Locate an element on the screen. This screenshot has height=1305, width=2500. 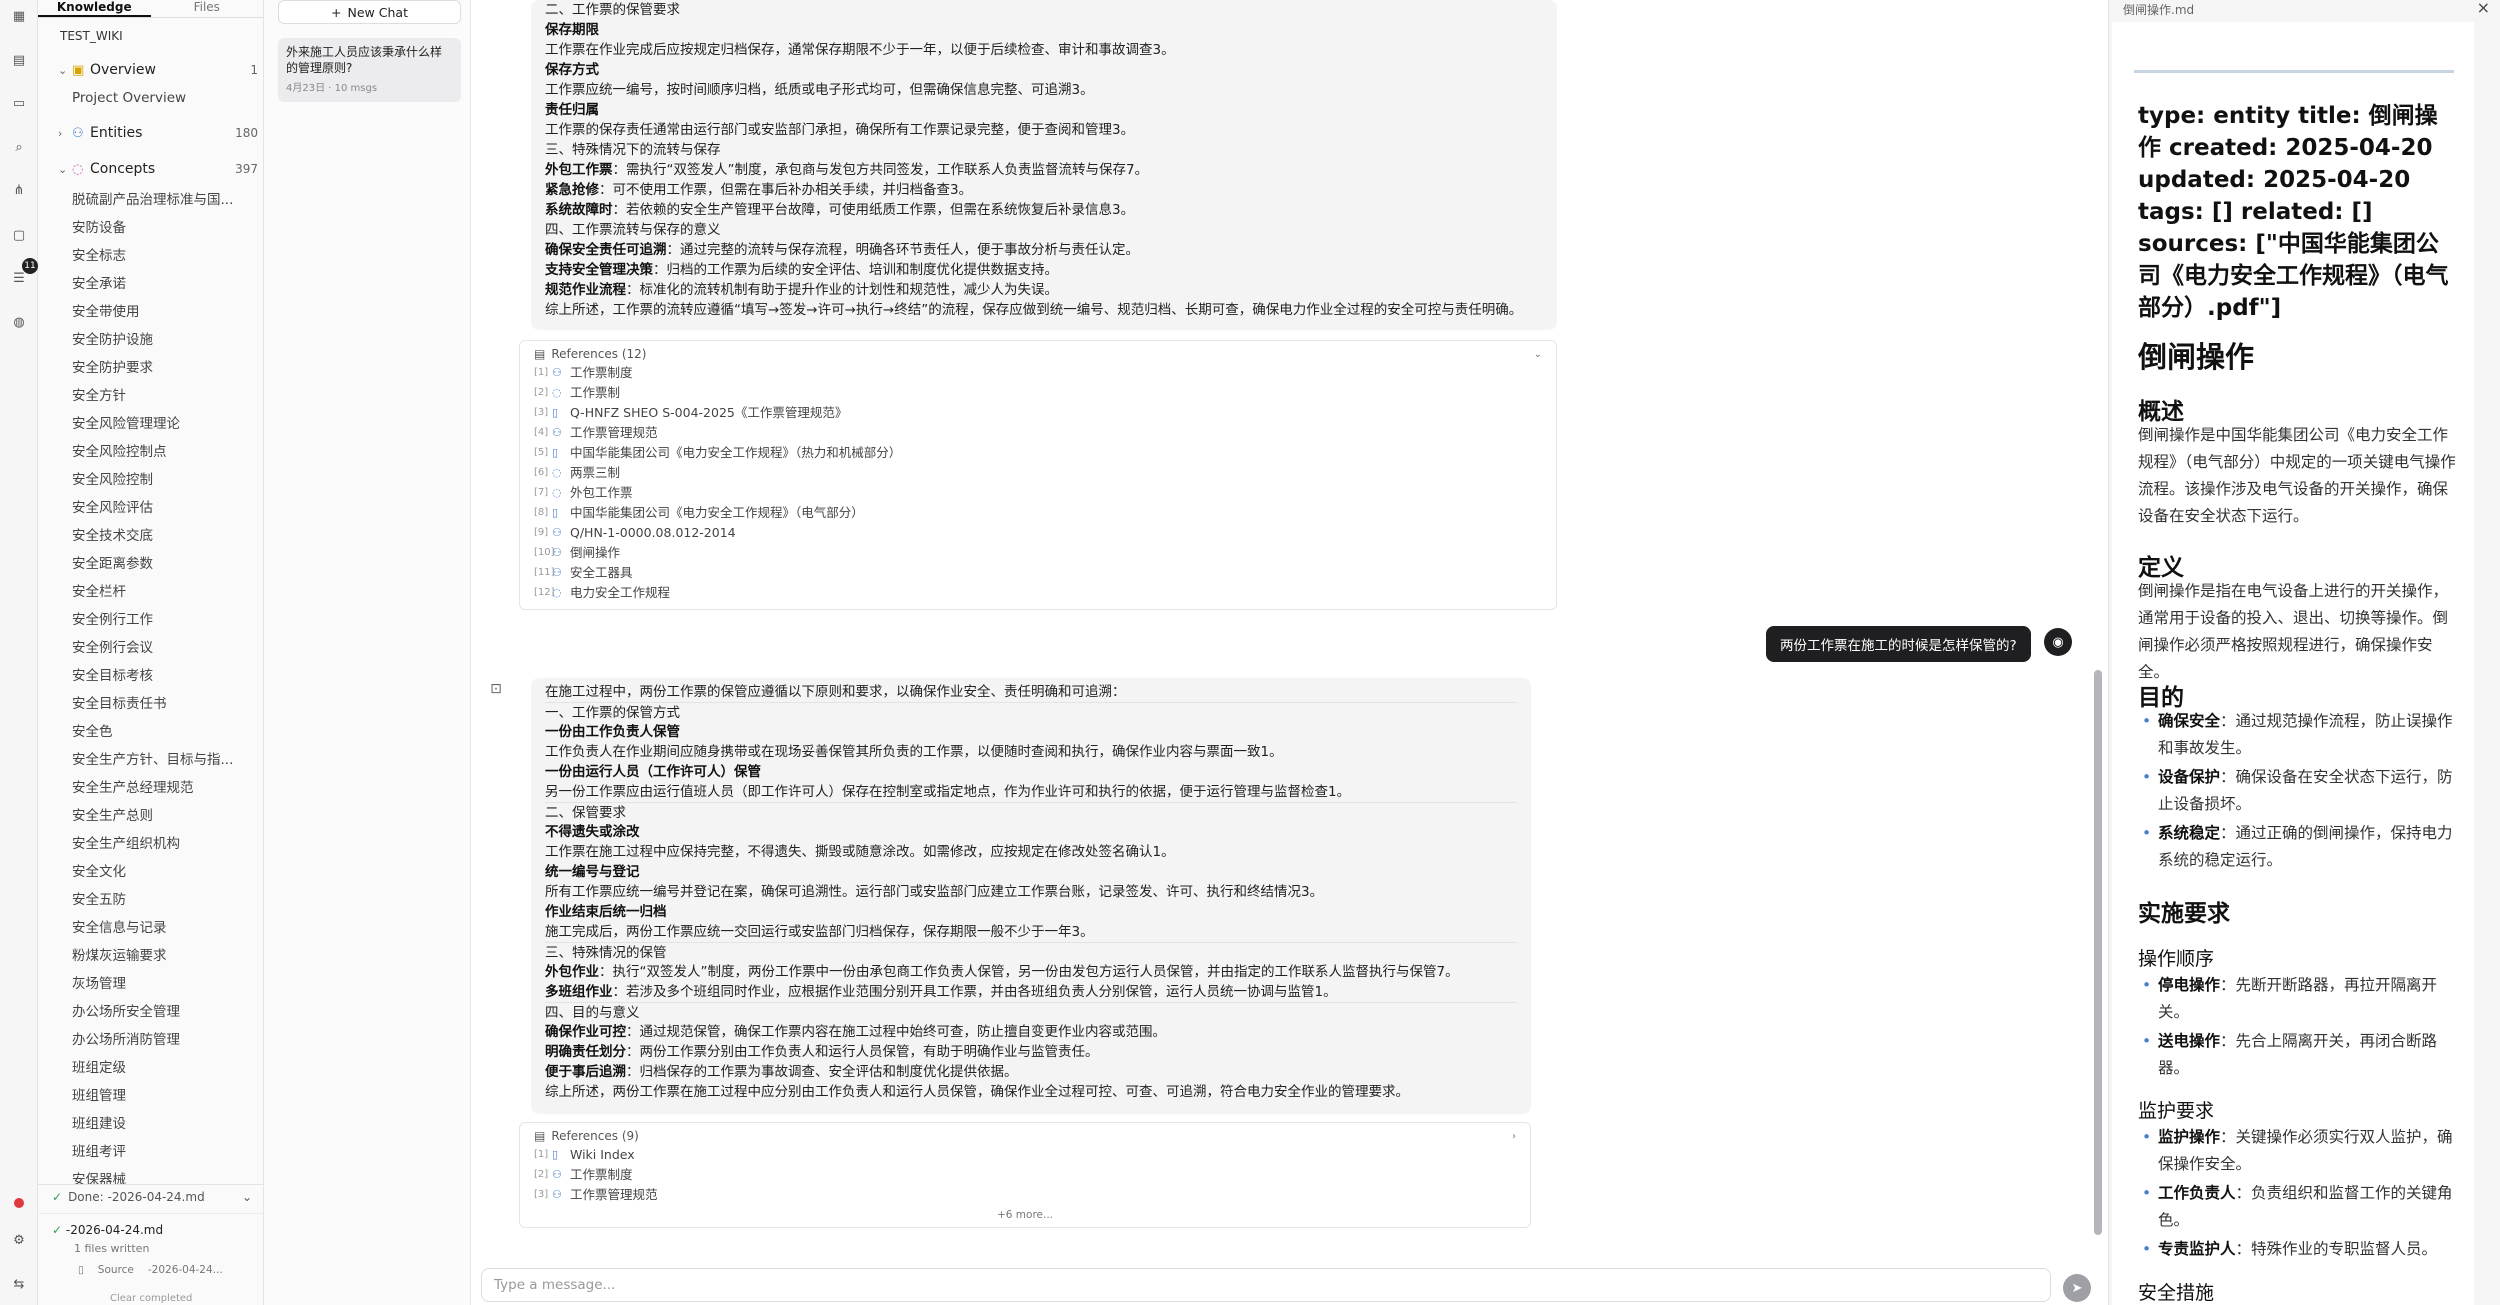
tab-knowledge: Knowledge is located at coordinates (94, 8).